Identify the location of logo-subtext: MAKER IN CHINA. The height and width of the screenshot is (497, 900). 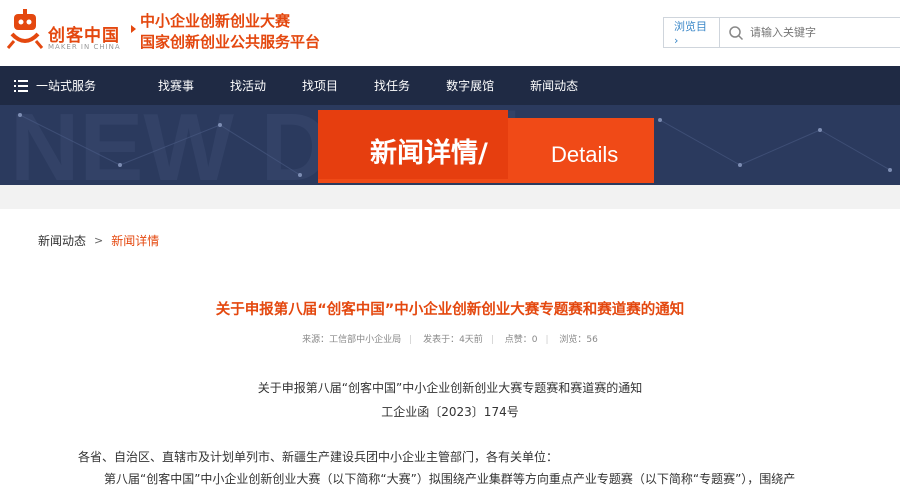
(84, 47).